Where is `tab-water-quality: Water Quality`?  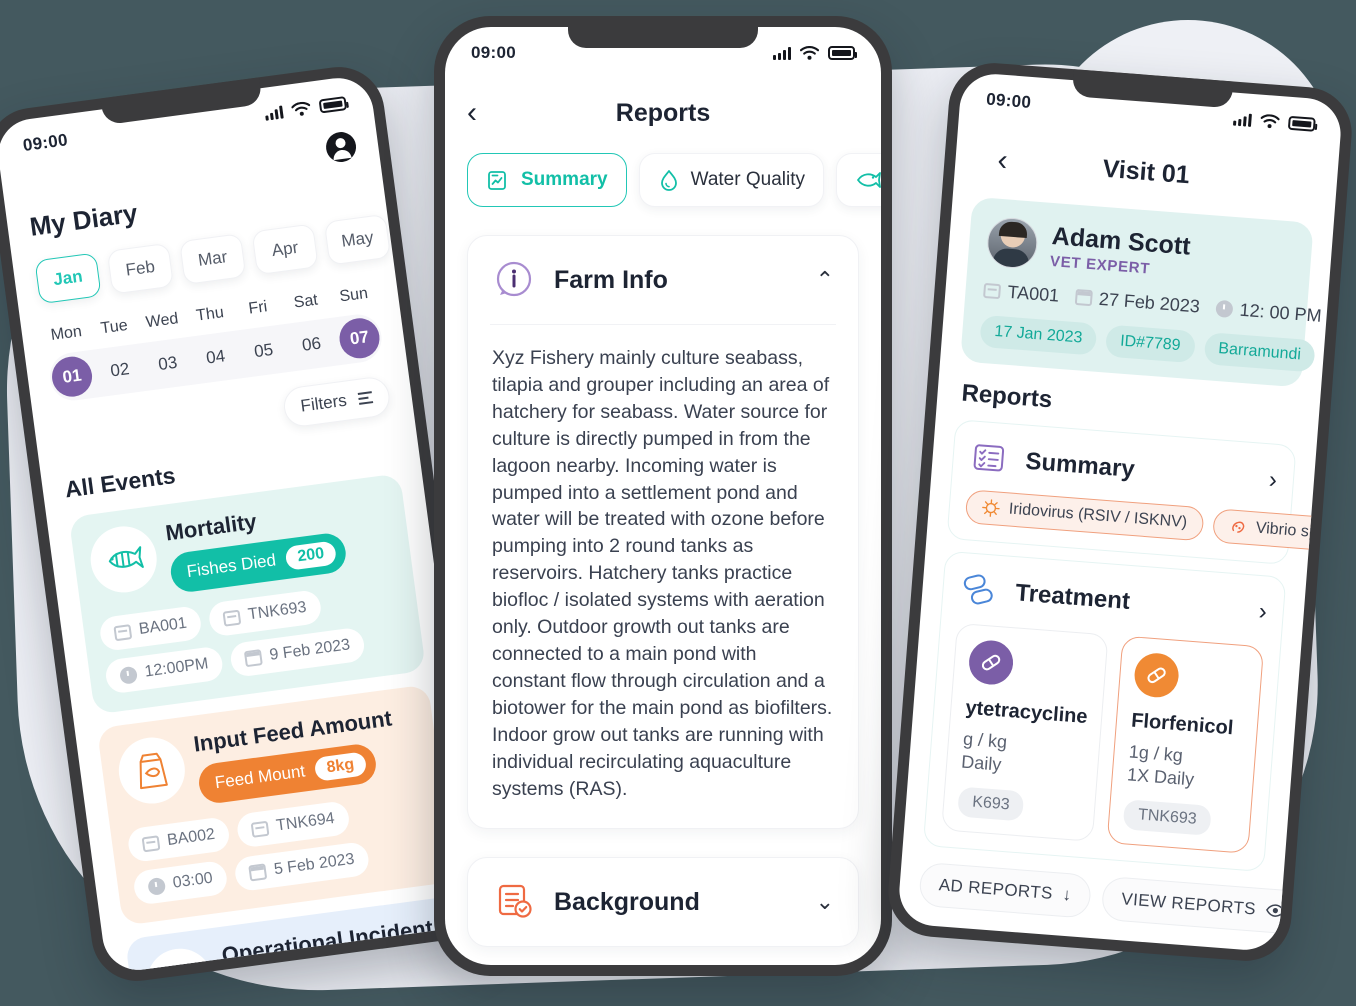
tab-water-quality: Water Quality is located at coordinates (731, 180).